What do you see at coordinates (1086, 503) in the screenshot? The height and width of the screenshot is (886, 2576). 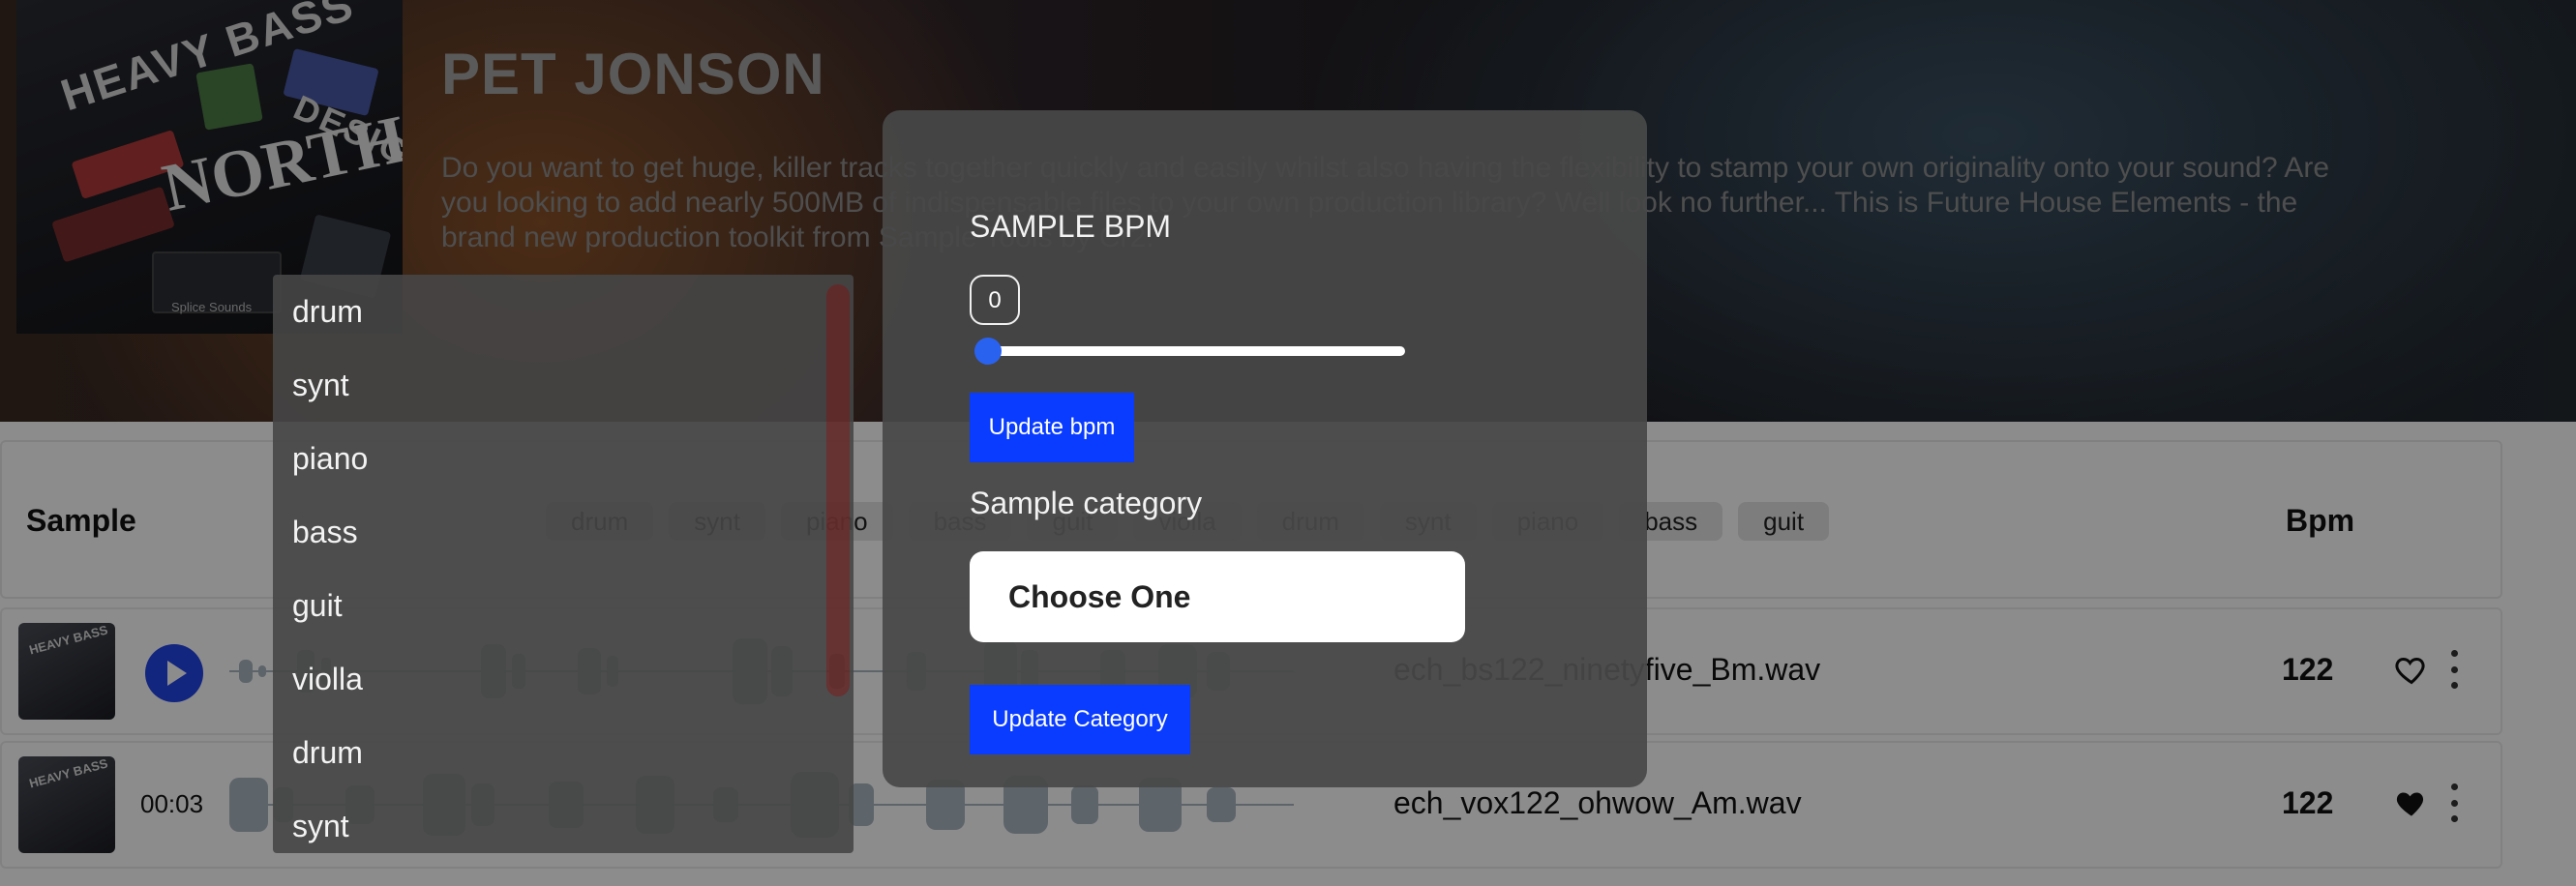 I see `sample-category-label: Sample category` at bounding box center [1086, 503].